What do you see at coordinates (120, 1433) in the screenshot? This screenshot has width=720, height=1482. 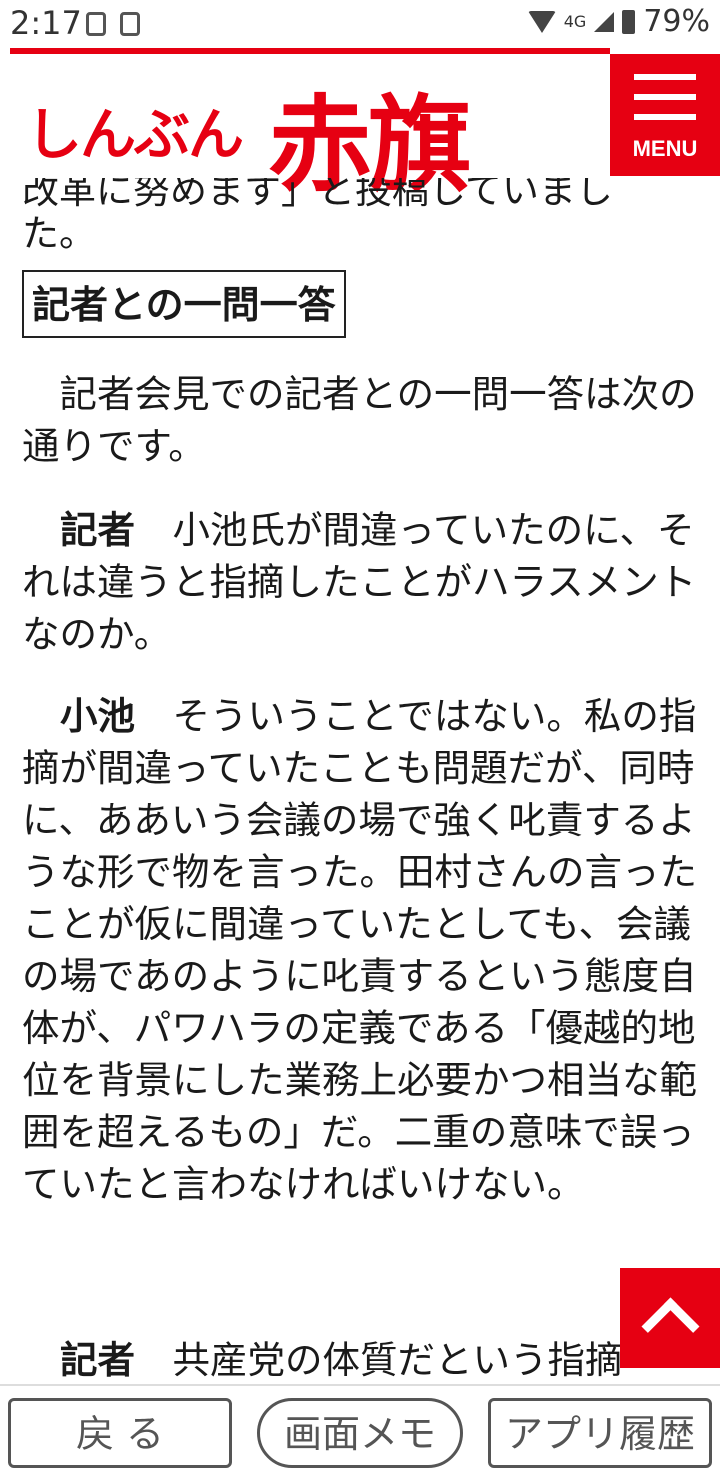 I see `back-button: 戻 る` at bounding box center [120, 1433].